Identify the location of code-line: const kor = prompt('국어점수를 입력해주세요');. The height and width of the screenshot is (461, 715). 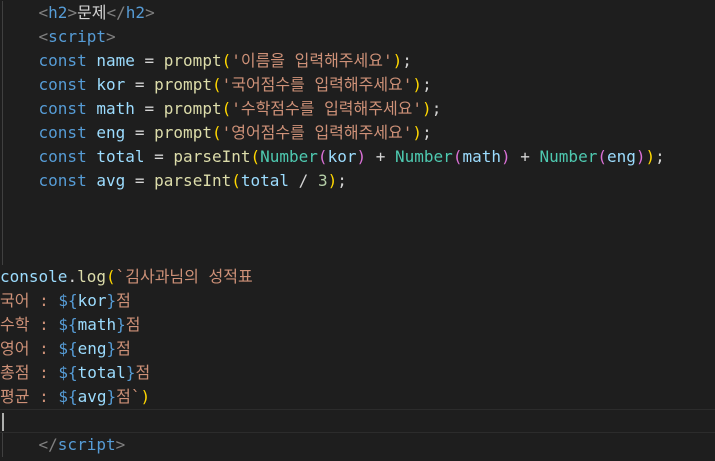
(357, 85).